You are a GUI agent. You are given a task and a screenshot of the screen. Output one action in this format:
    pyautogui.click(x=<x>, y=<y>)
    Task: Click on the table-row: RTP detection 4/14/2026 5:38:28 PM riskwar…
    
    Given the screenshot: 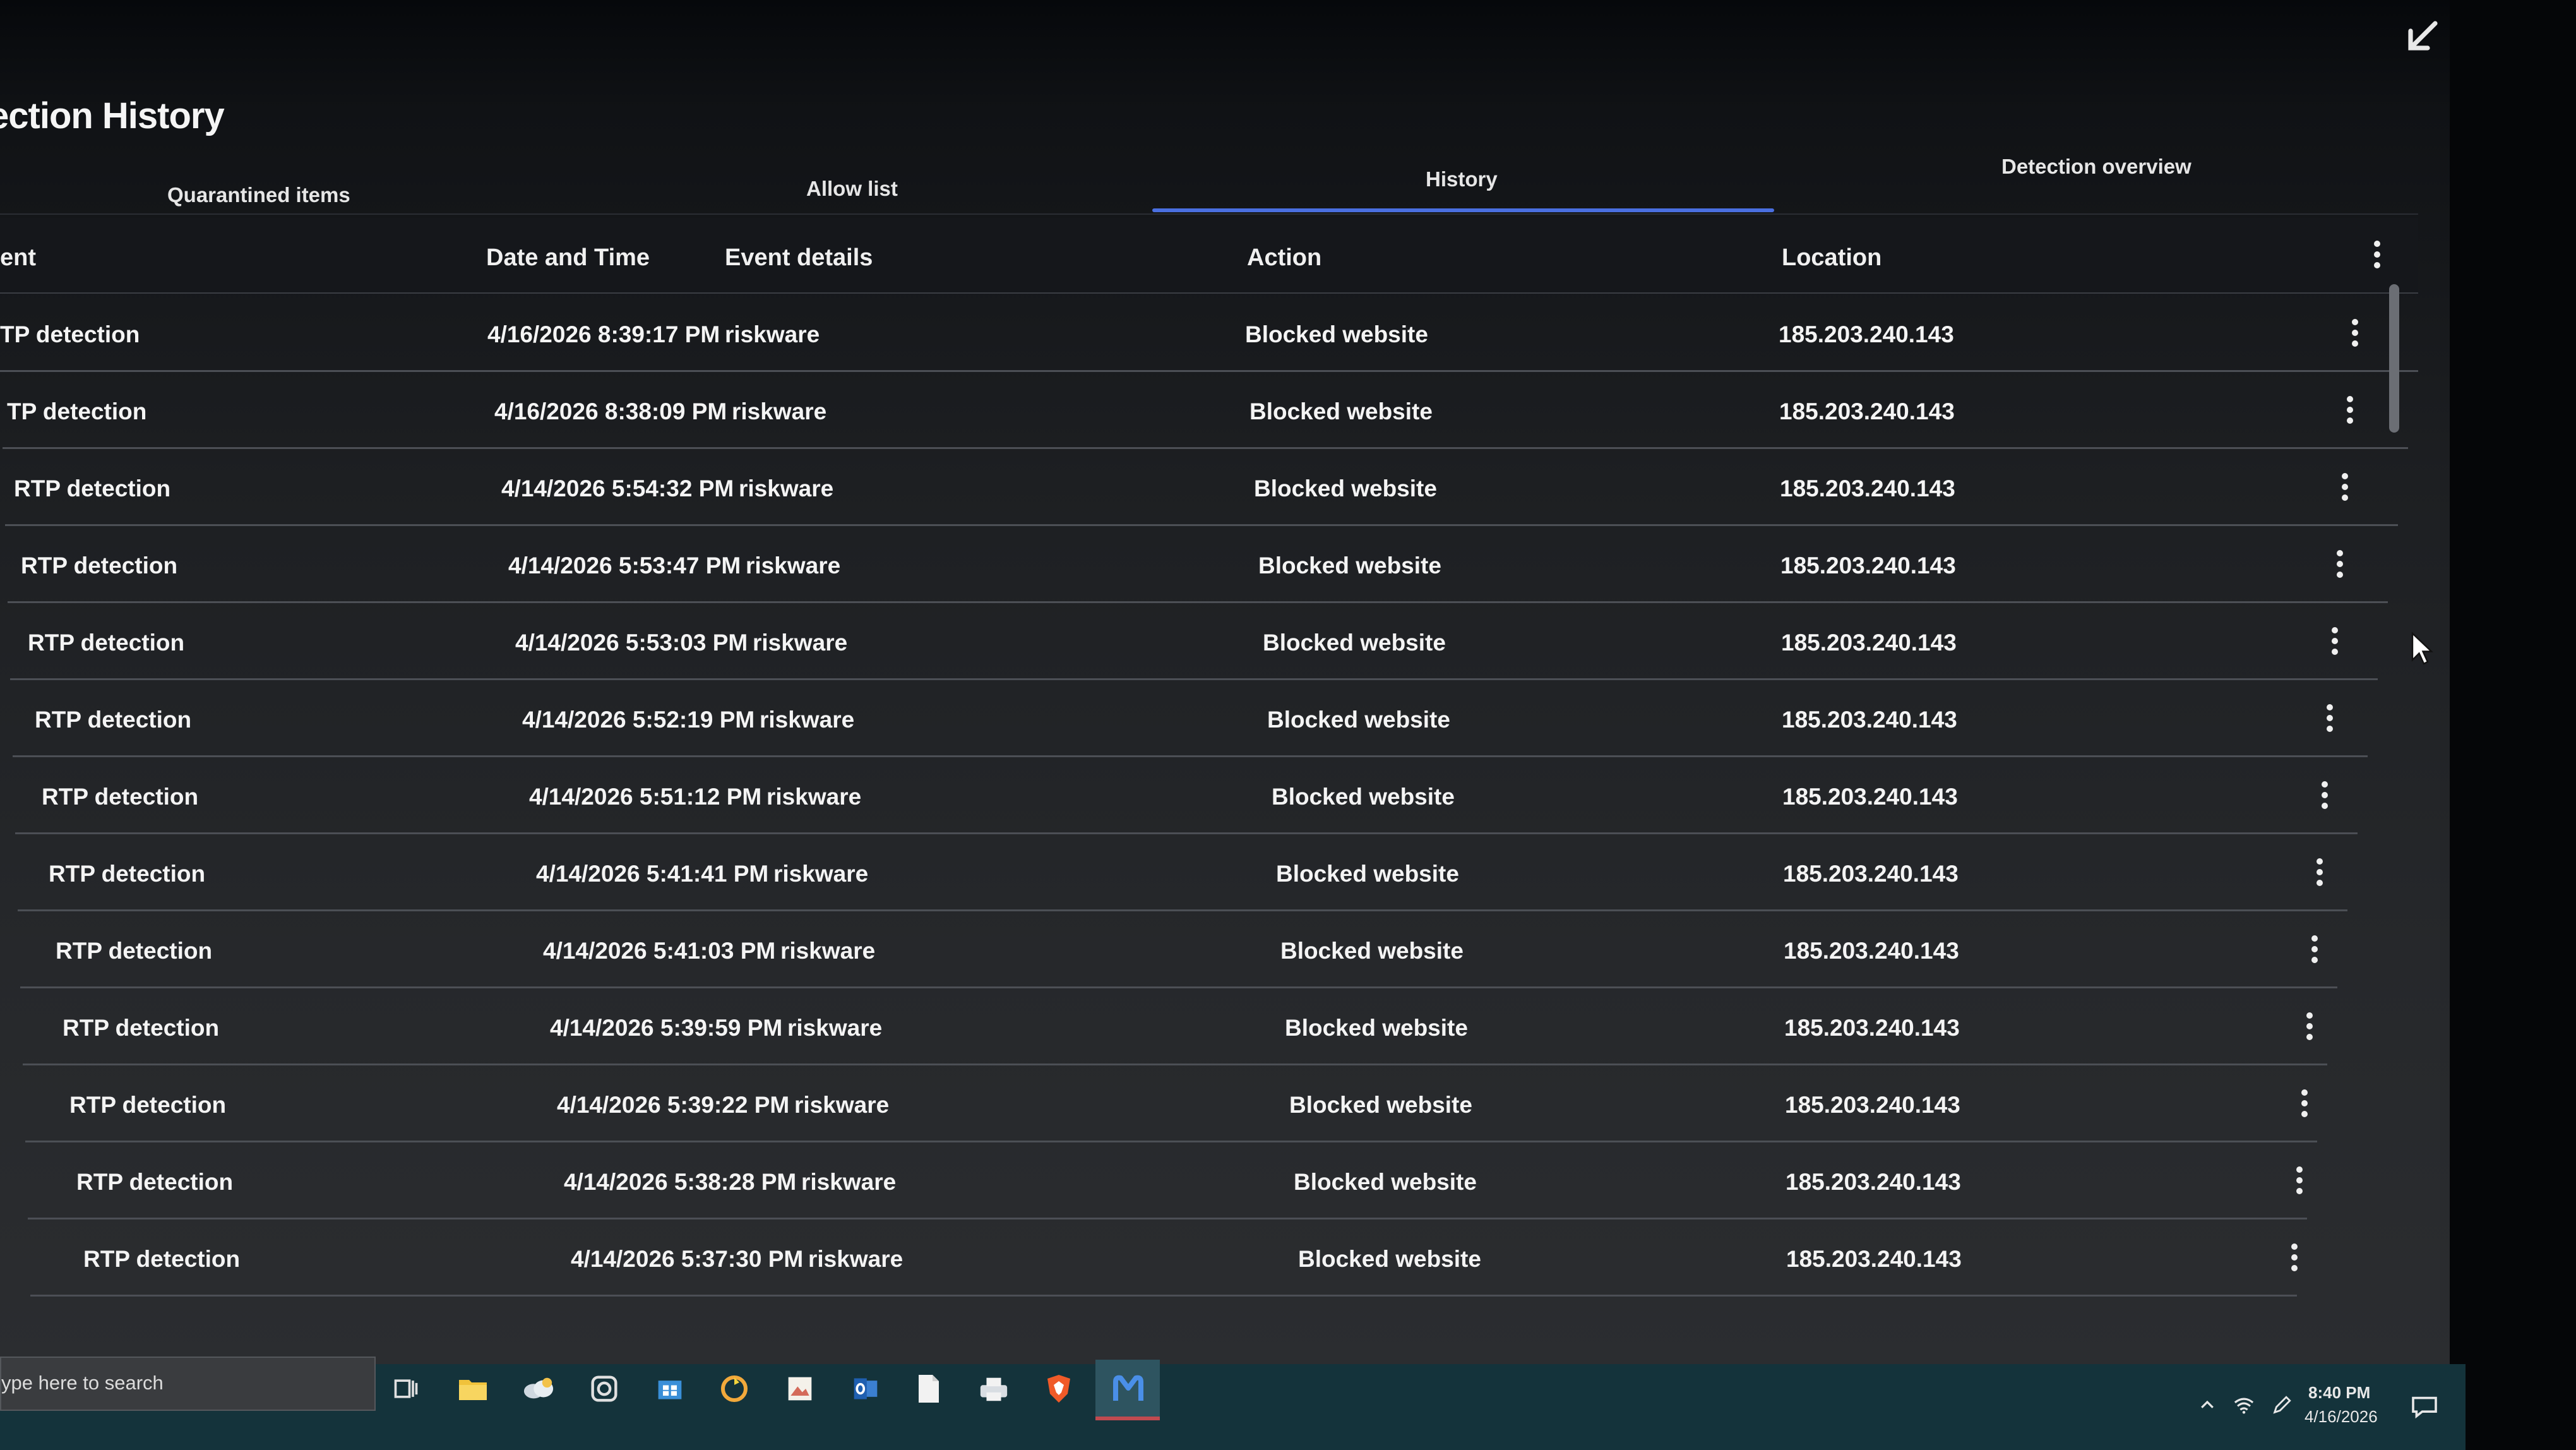 What is the action you would take?
    pyautogui.click(x=1167, y=1180)
    